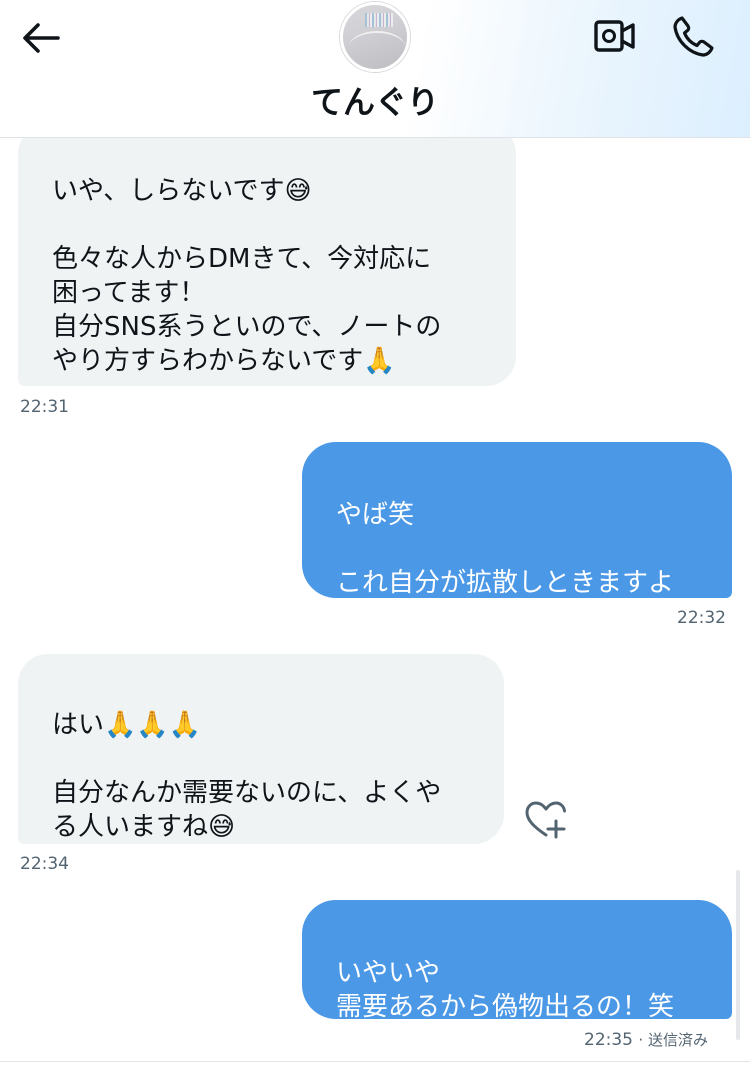 The height and width of the screenshot is (1074, 750). I want to click on message-timestamp: 22:35 · 送信済み, so click(646, 1040).